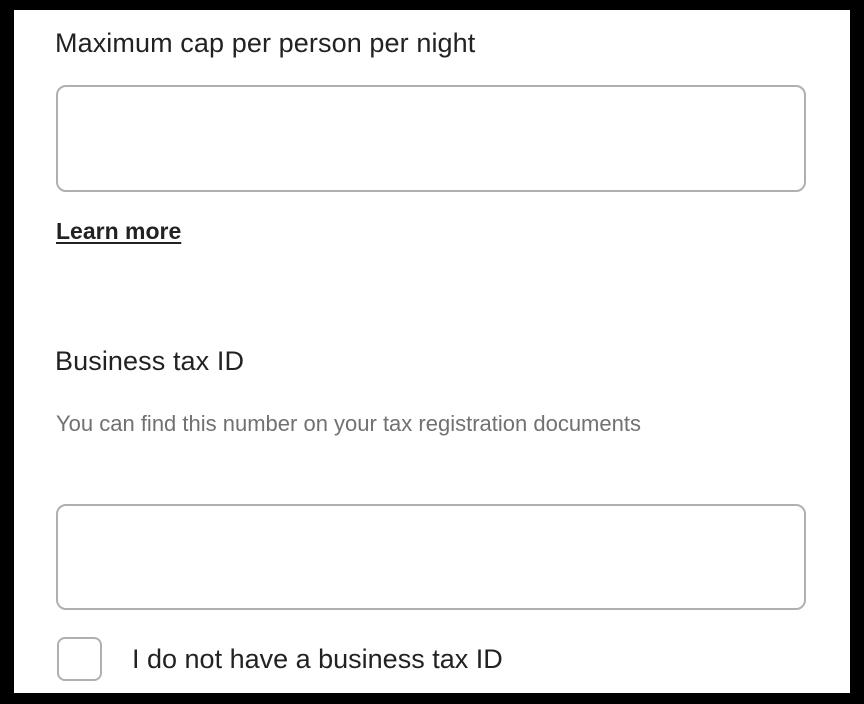 The height and width of the screenshot is (704, 864). Describe the element at coordinates (431, 138) in the screenshot. I see `cap-per-person-input` at that location.